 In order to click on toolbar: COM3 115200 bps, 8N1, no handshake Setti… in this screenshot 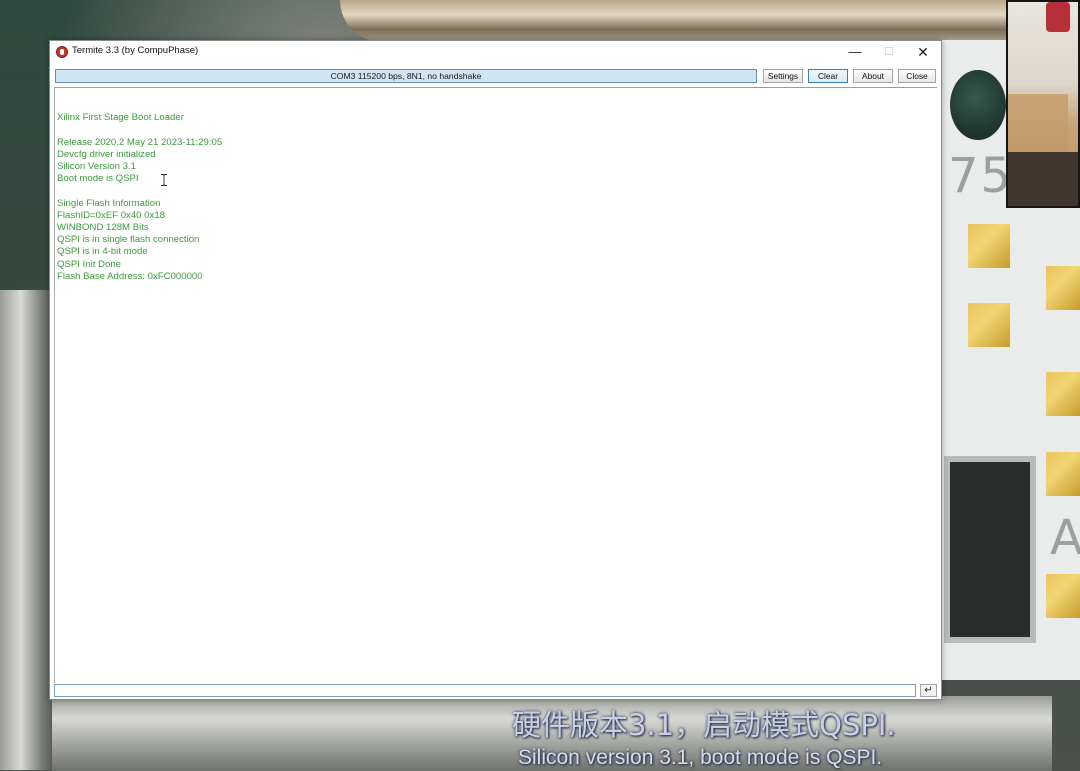, I will do `click(495, 76)`.